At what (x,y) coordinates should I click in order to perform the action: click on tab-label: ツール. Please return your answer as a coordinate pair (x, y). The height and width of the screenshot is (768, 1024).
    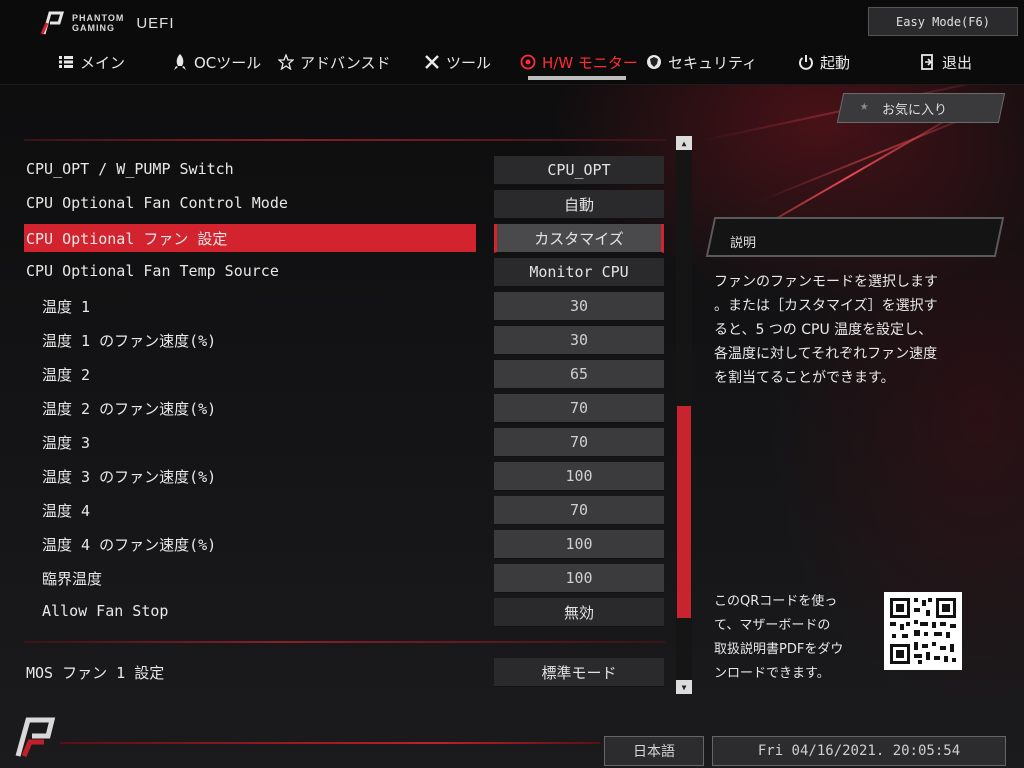
    Looking at the image, I should click on (469, 62).